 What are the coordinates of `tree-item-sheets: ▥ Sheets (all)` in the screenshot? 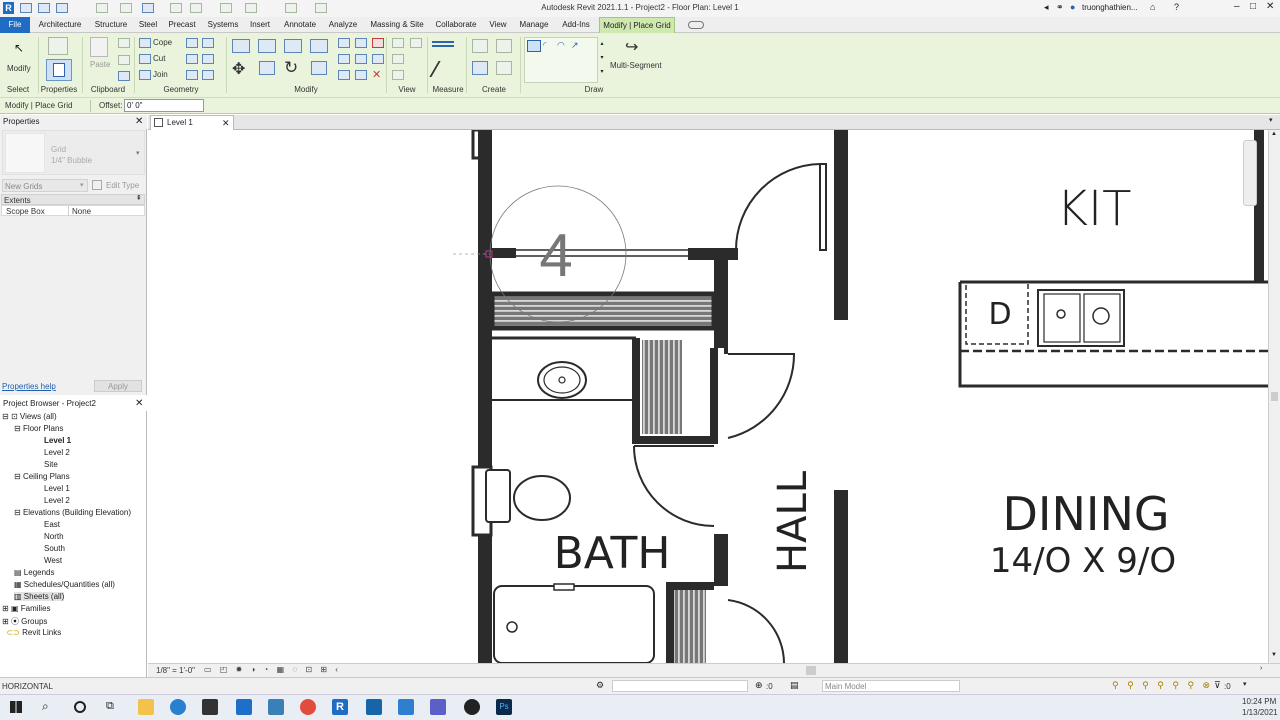 It's located at (39, 596).